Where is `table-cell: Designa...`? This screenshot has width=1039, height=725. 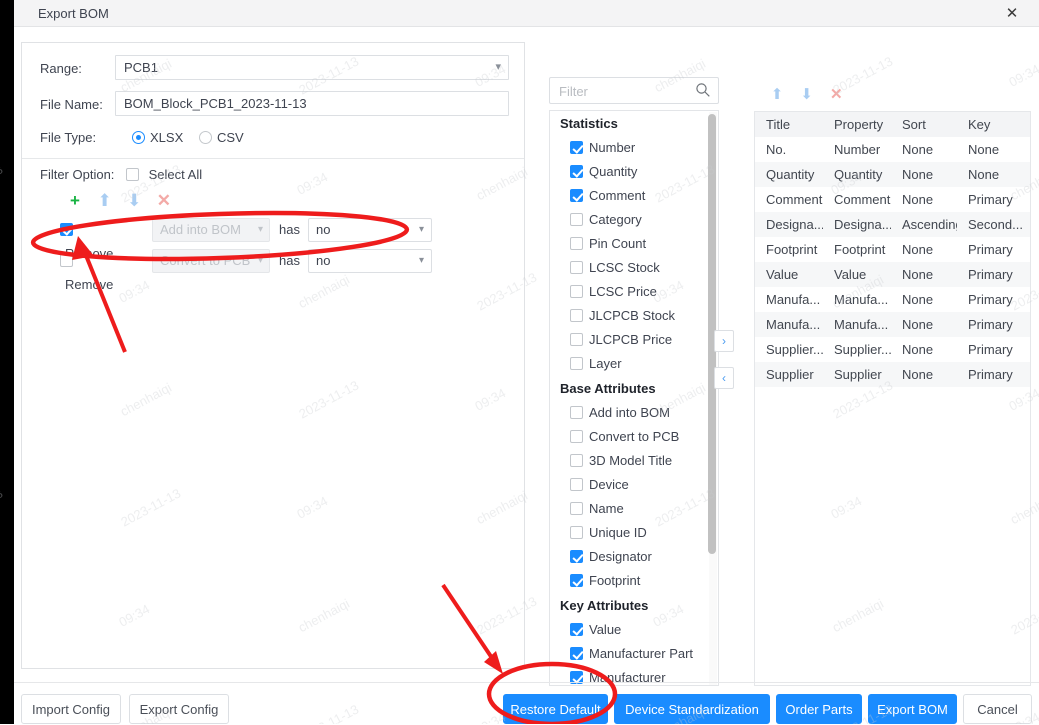 table-cell: Designa... is located at coordinates (862, 224).